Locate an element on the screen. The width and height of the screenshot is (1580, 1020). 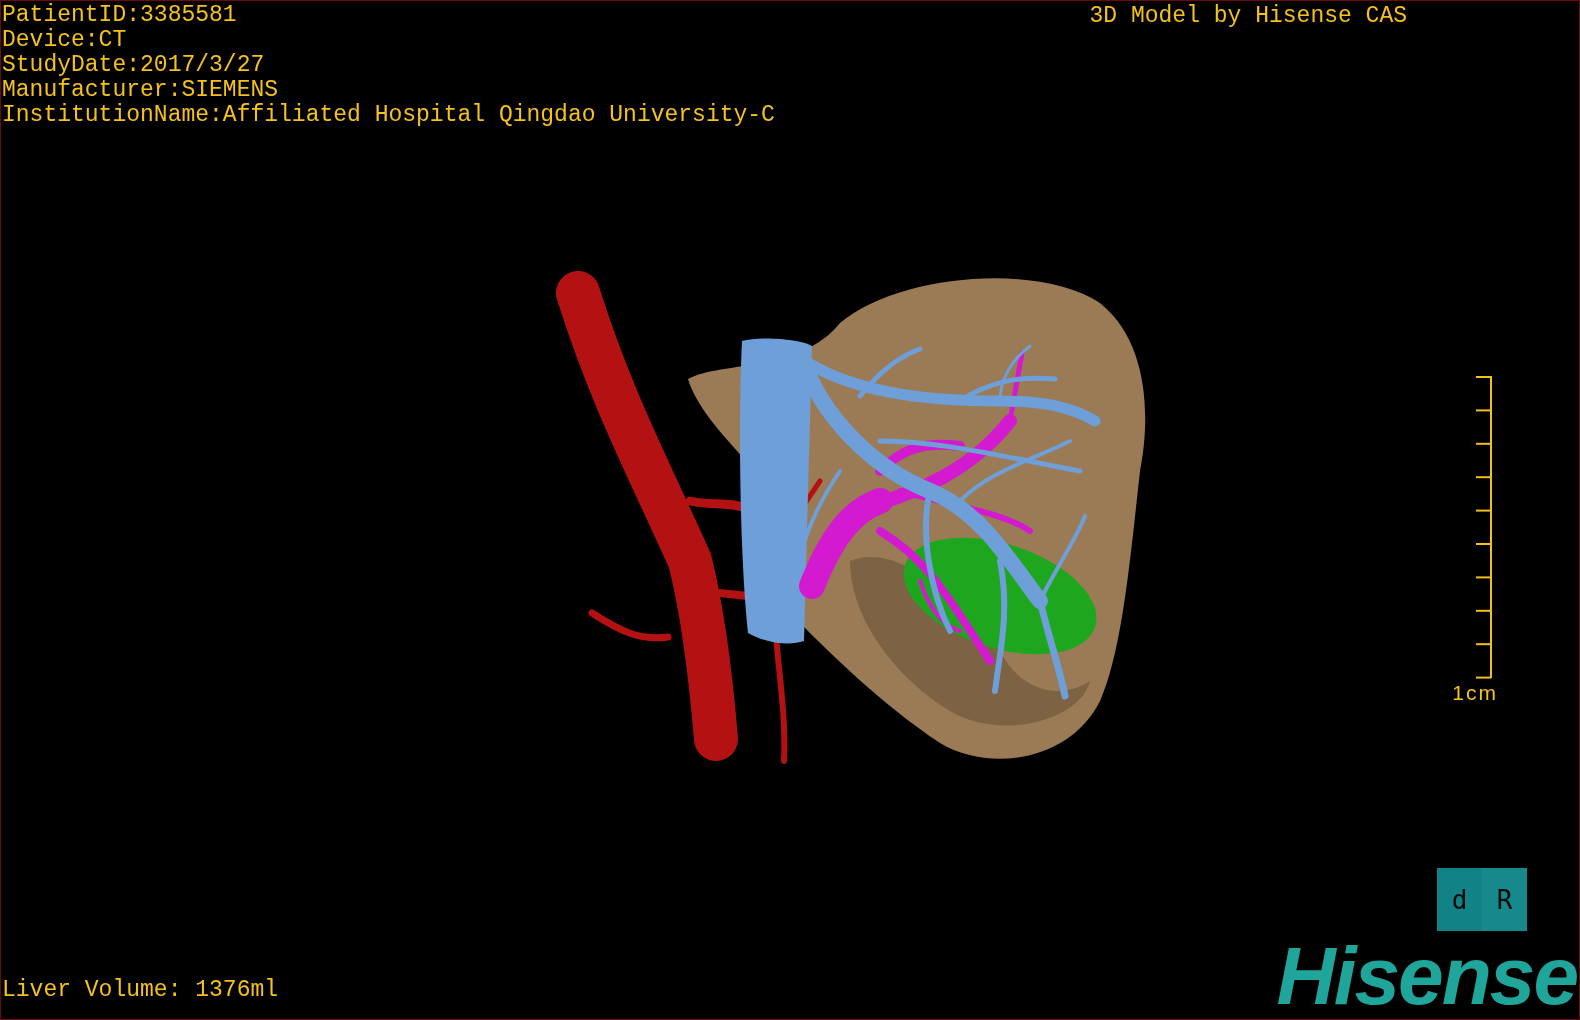
orientation-cube: d R is located at coordinates (1482, 899).